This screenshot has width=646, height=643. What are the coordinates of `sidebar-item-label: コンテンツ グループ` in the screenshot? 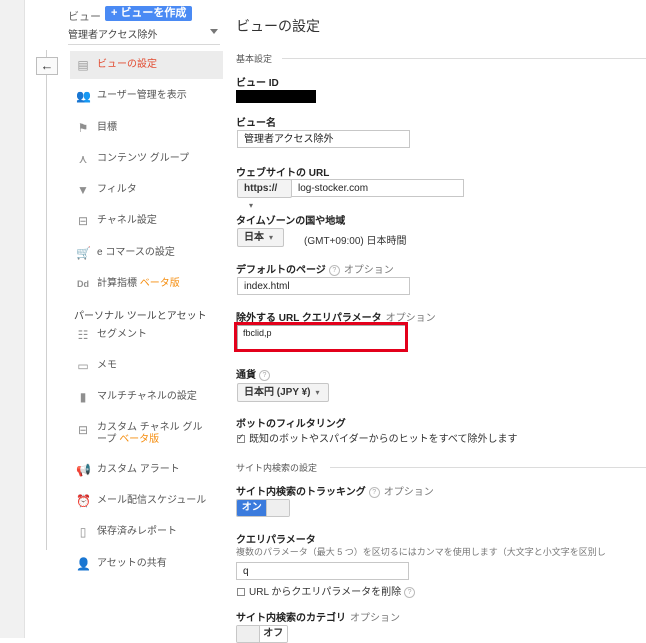 It's located at (143, 158).